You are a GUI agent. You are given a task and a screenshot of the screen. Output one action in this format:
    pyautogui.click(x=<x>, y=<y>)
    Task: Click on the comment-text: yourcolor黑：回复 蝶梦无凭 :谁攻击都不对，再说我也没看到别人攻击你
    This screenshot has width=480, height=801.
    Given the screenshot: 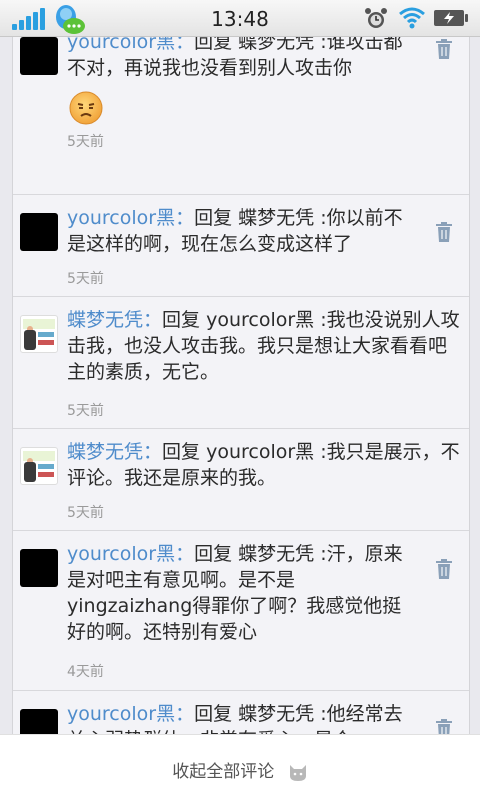 What is the action you would take?
    pyautogui.click(x=243, y=59)
    